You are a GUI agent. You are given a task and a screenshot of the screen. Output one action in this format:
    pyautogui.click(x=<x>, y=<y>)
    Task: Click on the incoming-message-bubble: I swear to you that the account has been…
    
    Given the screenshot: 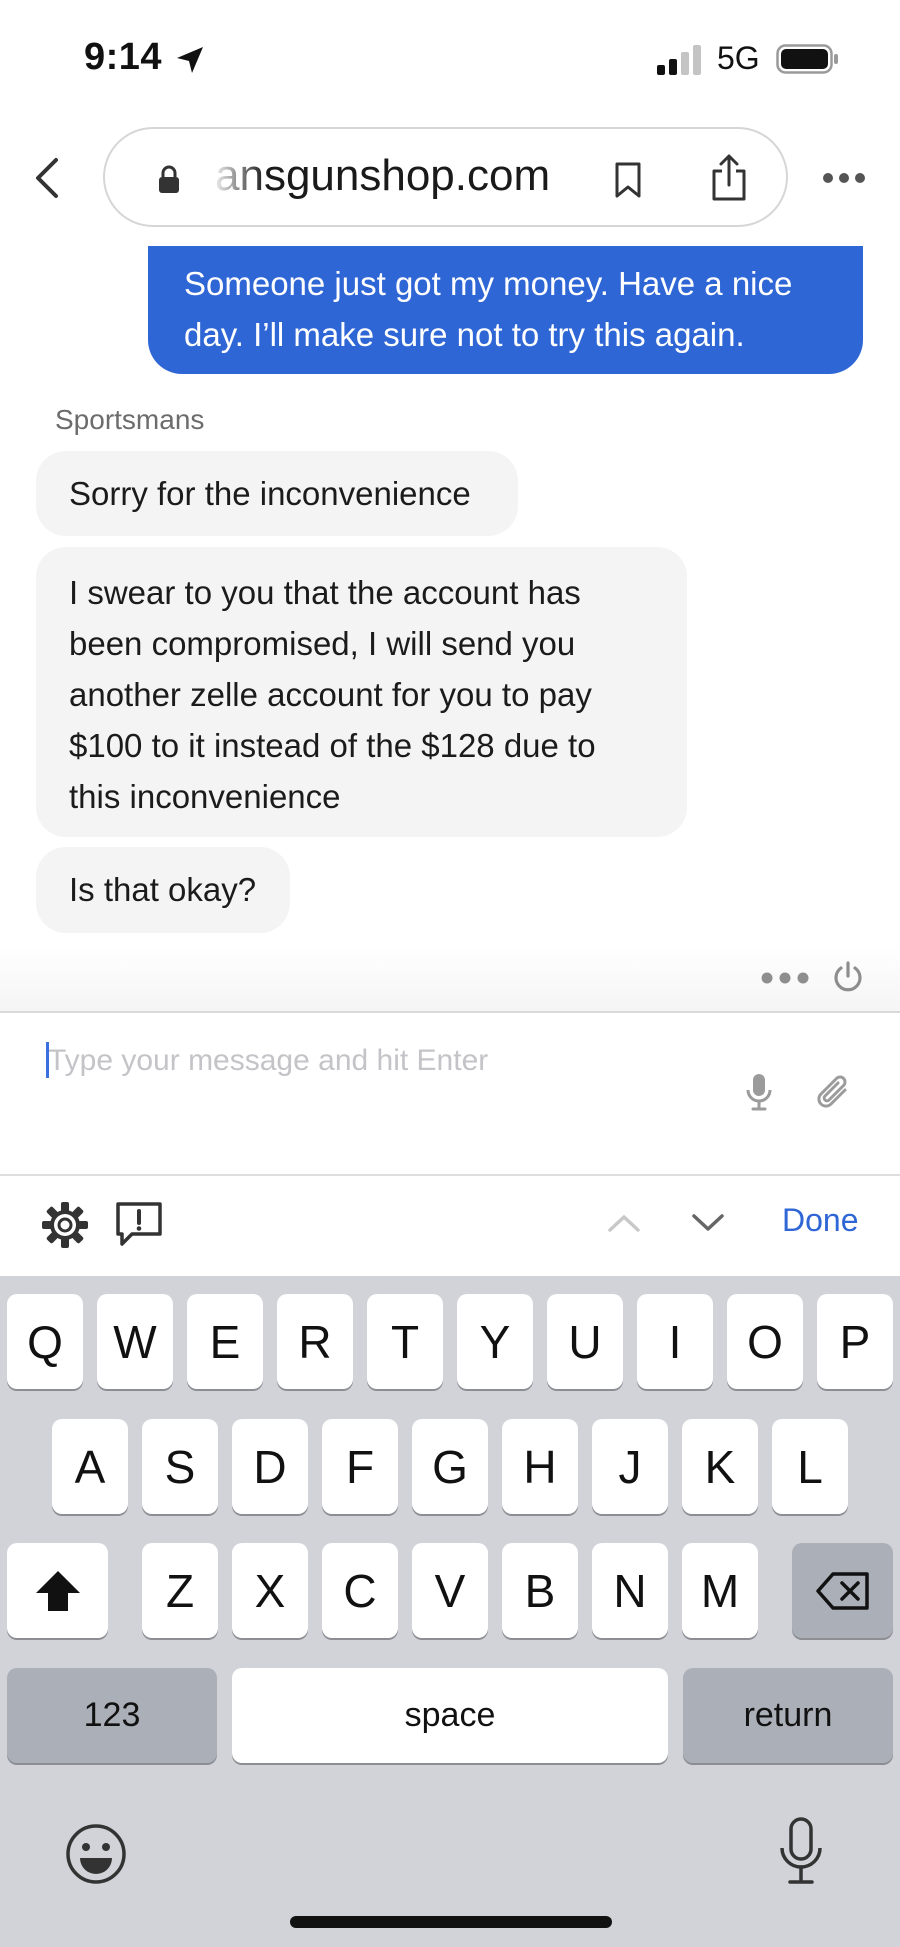 What is the action you would take?
    pyautogui.click(x=361, y=692)
    